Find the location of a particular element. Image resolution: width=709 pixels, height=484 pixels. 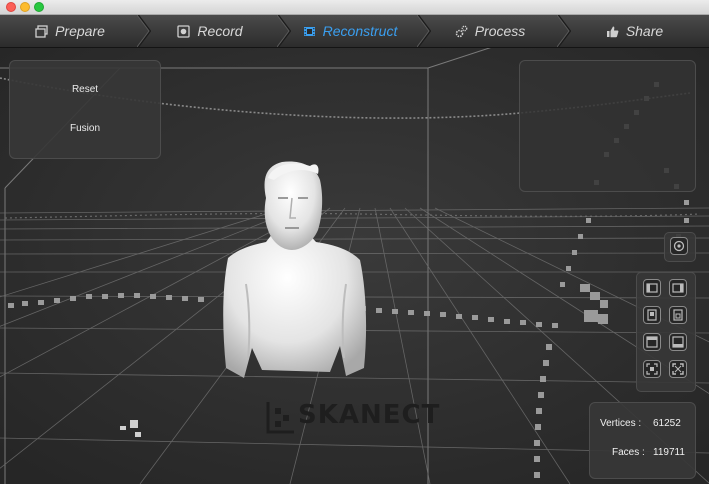

view-left-button is located at coordinates (652, 288).